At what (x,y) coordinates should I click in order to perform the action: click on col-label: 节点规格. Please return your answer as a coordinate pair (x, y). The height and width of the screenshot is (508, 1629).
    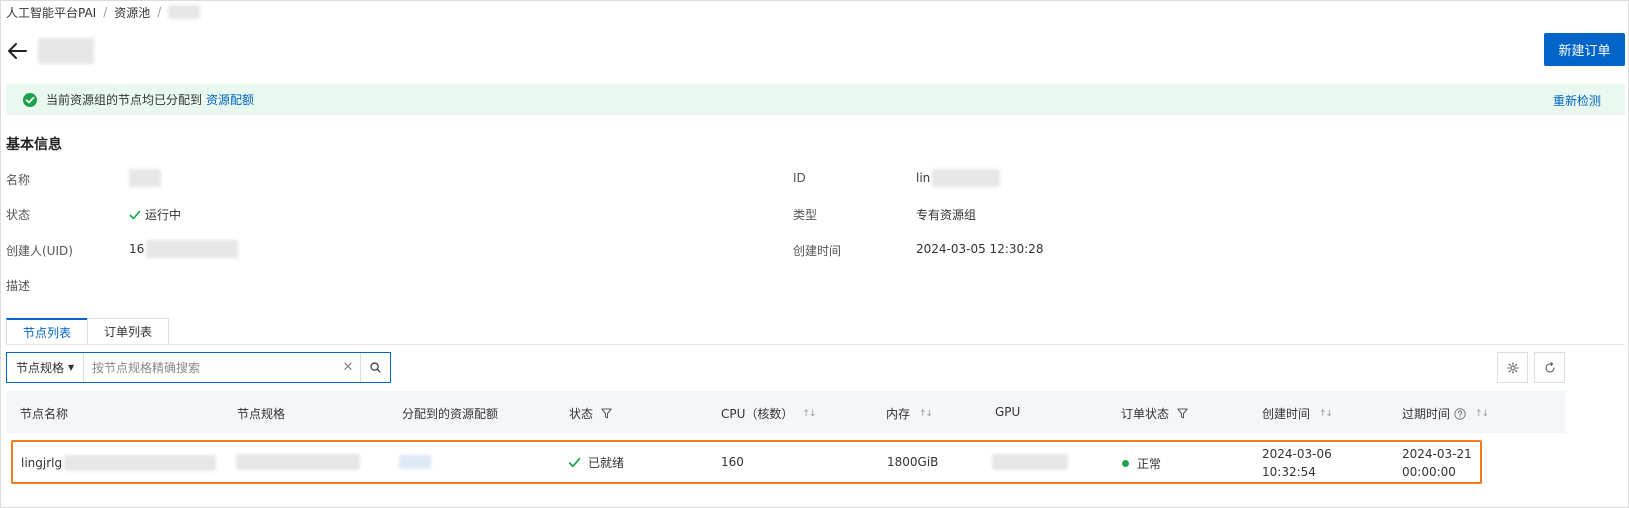
    Looking at the image, I should click on (261, 414).